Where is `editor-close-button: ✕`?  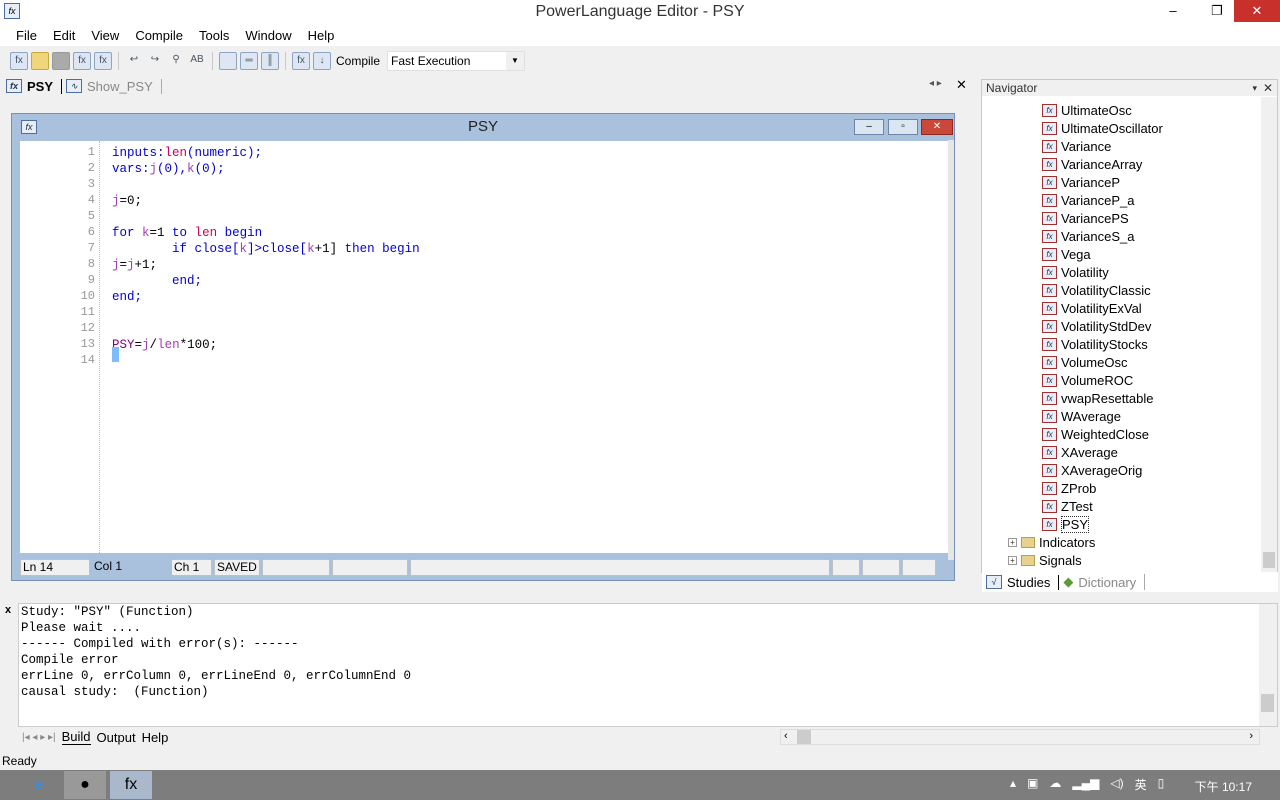 editor-close-button: ✕ is located at coordinates (937, 127).